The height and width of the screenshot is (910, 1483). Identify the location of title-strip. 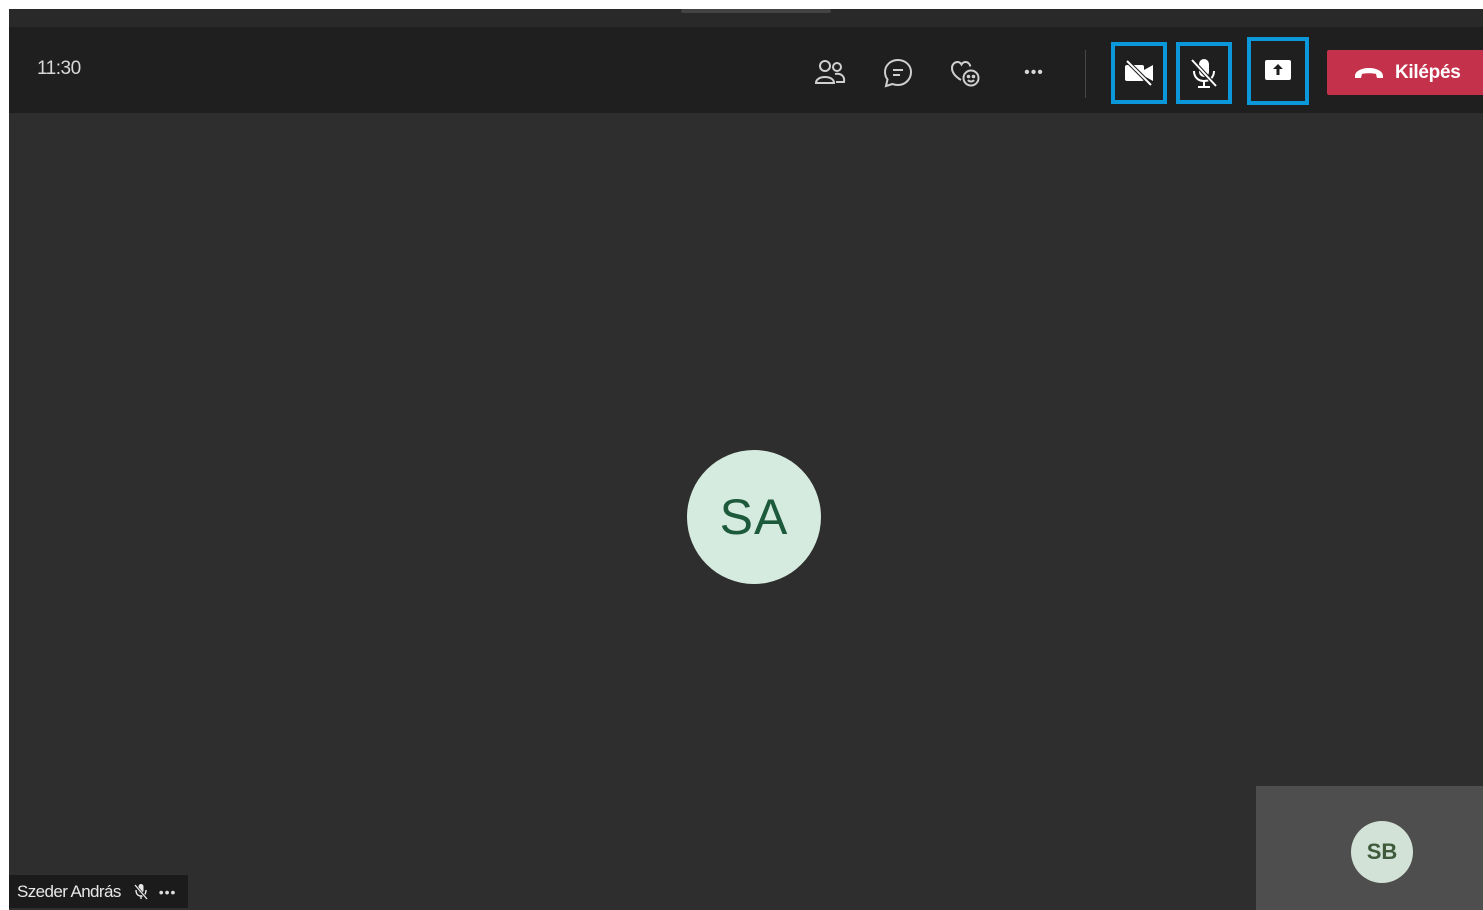
(746, 18).